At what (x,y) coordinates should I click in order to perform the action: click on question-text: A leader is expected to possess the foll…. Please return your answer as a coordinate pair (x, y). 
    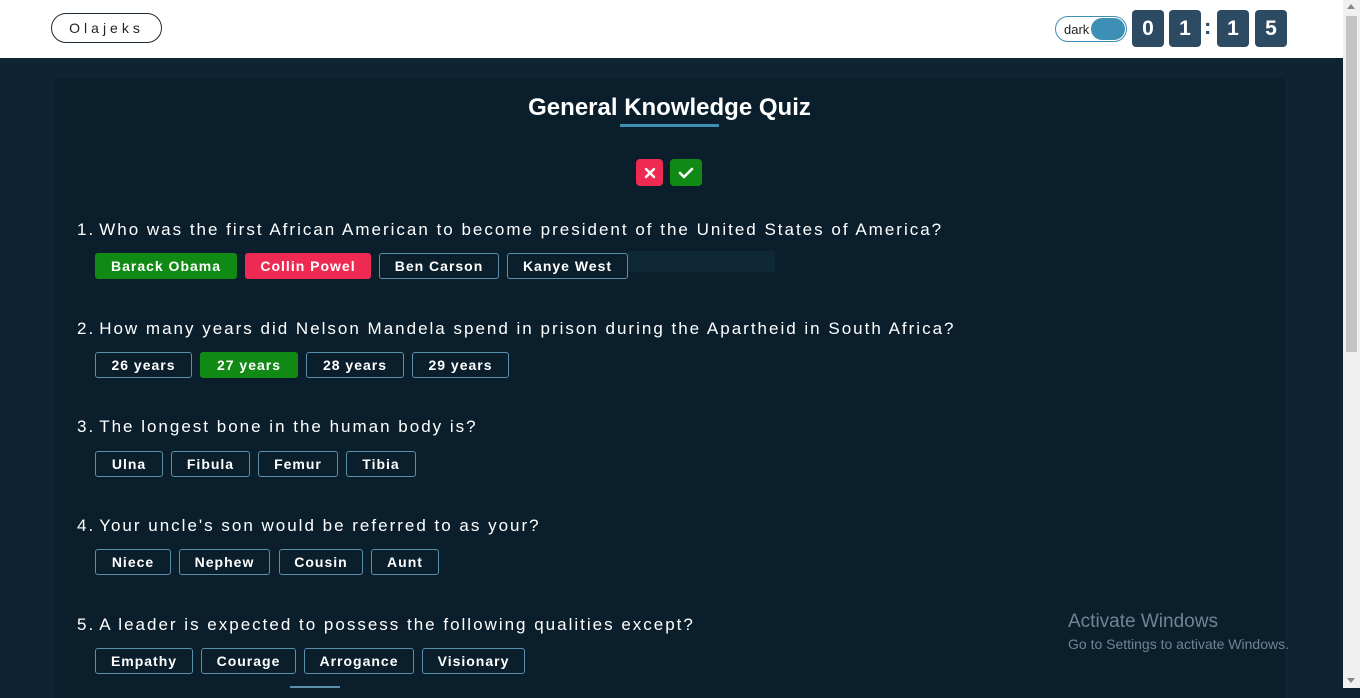
    Looking at the image, I should click on (397, 624).